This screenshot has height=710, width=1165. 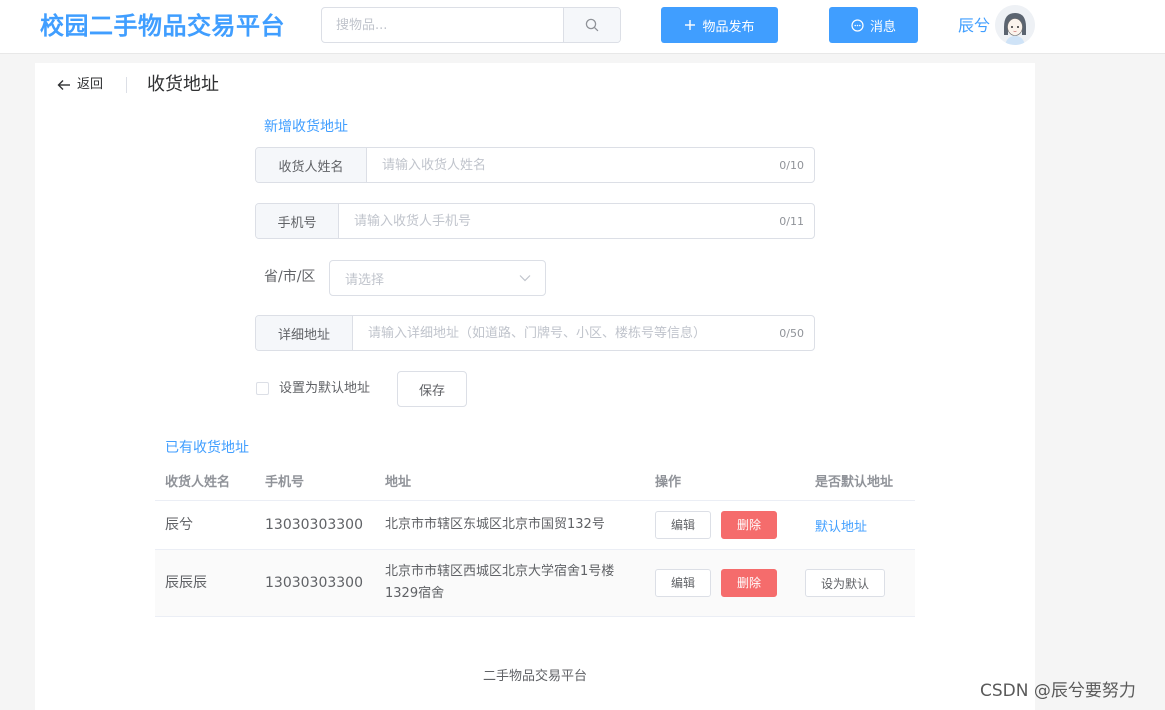 What do you see at coordinates (183, 84) in the screenshot?
I see `page-title: 收货地址` at bounding box center [183, 84].